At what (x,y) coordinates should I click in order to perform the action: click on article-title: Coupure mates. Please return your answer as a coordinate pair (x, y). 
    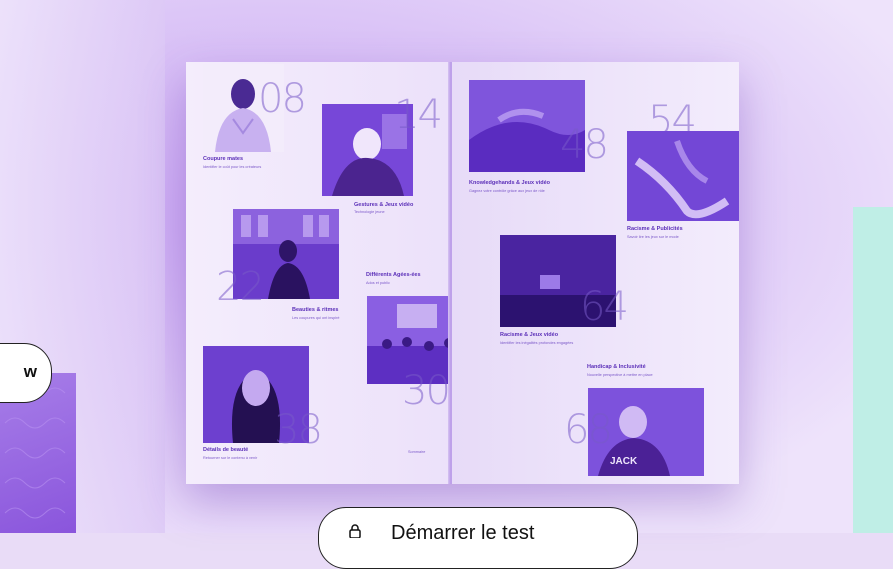
    Looking at the image, I should click on (223, 159).